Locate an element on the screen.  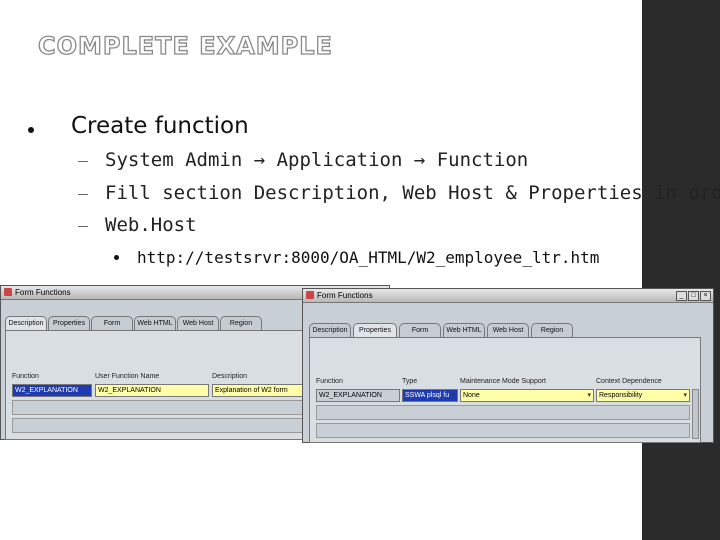
column-header-context-dependence: Context Dependence is located at coordinates (629, 381).